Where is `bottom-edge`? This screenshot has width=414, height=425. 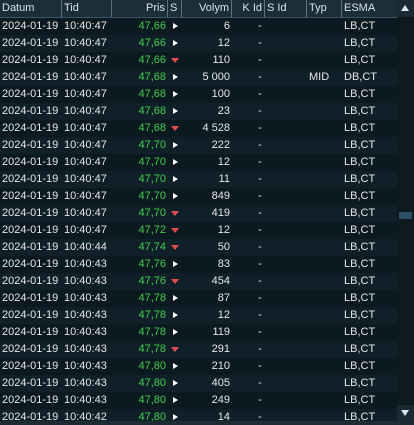
bottom-edge is located at coordinates (207, 423).